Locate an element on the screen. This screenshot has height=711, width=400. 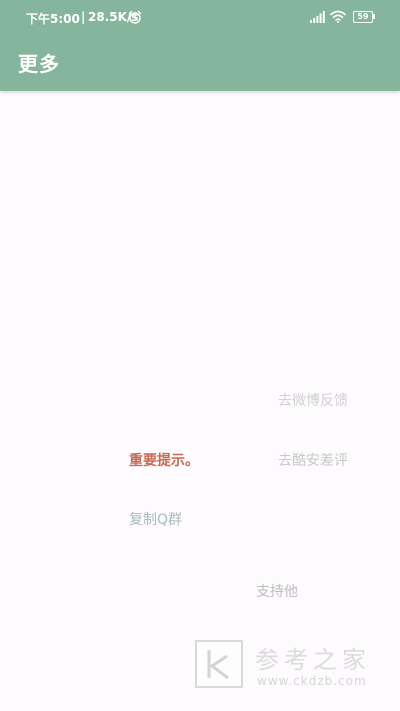
watermark-logo is located at coordinates (219, 664).